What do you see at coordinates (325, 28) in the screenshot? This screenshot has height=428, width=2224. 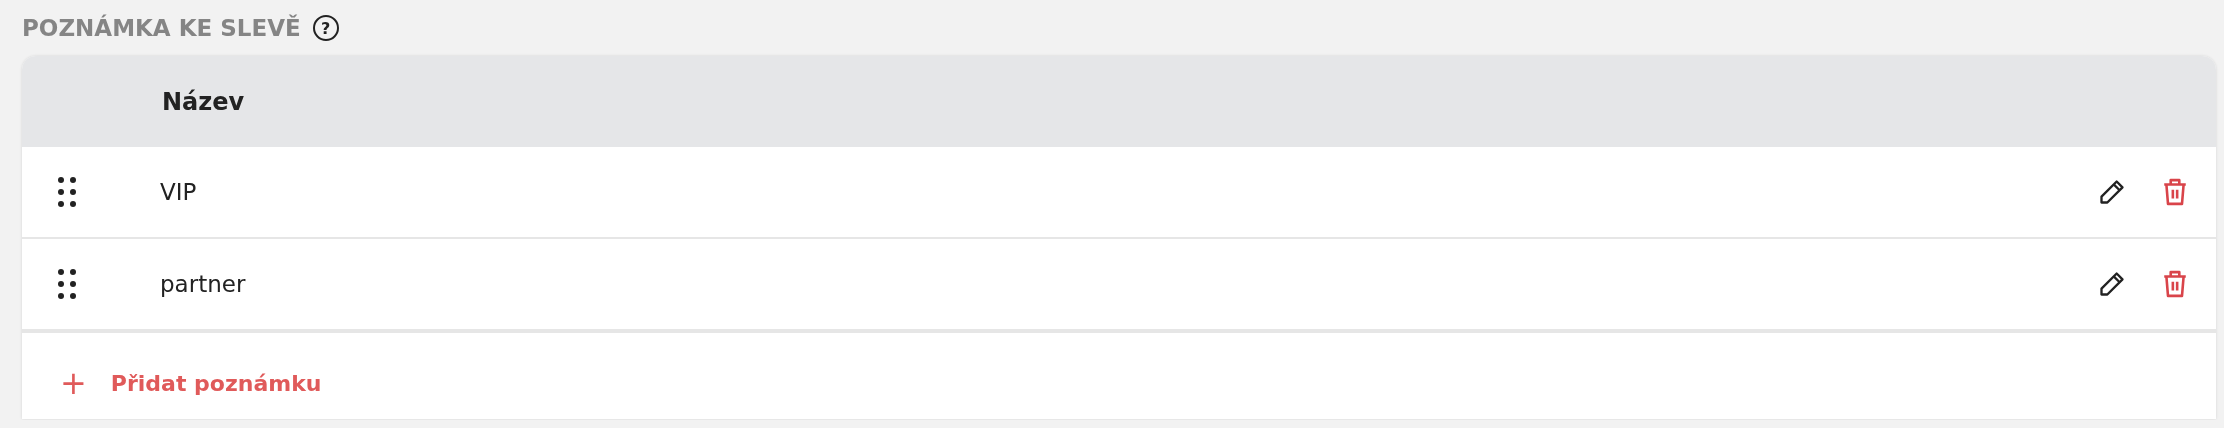 I see `help-icon: ?` at bounding box center [325, 28].